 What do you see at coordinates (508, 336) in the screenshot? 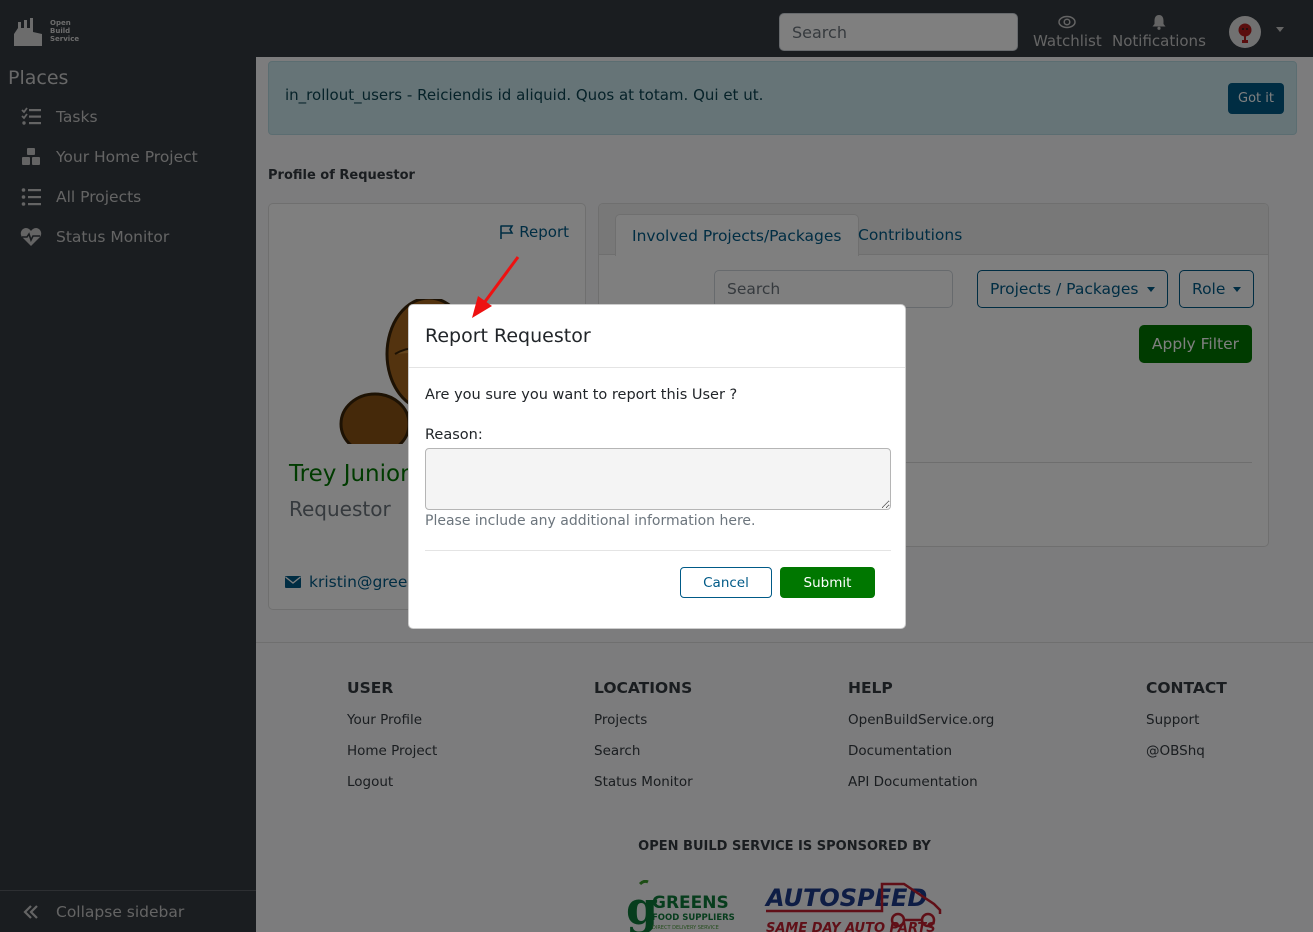
I see `modal-title: Report Requestor` at bounding box center [508, 336].